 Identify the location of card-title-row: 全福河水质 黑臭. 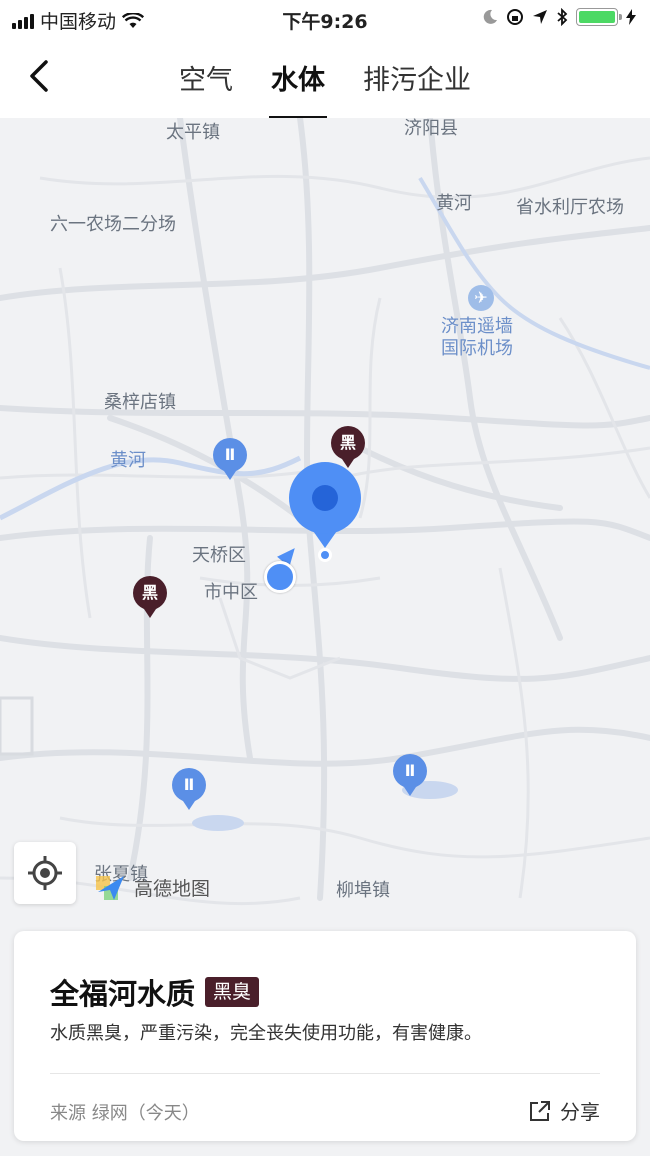
(155, 992).